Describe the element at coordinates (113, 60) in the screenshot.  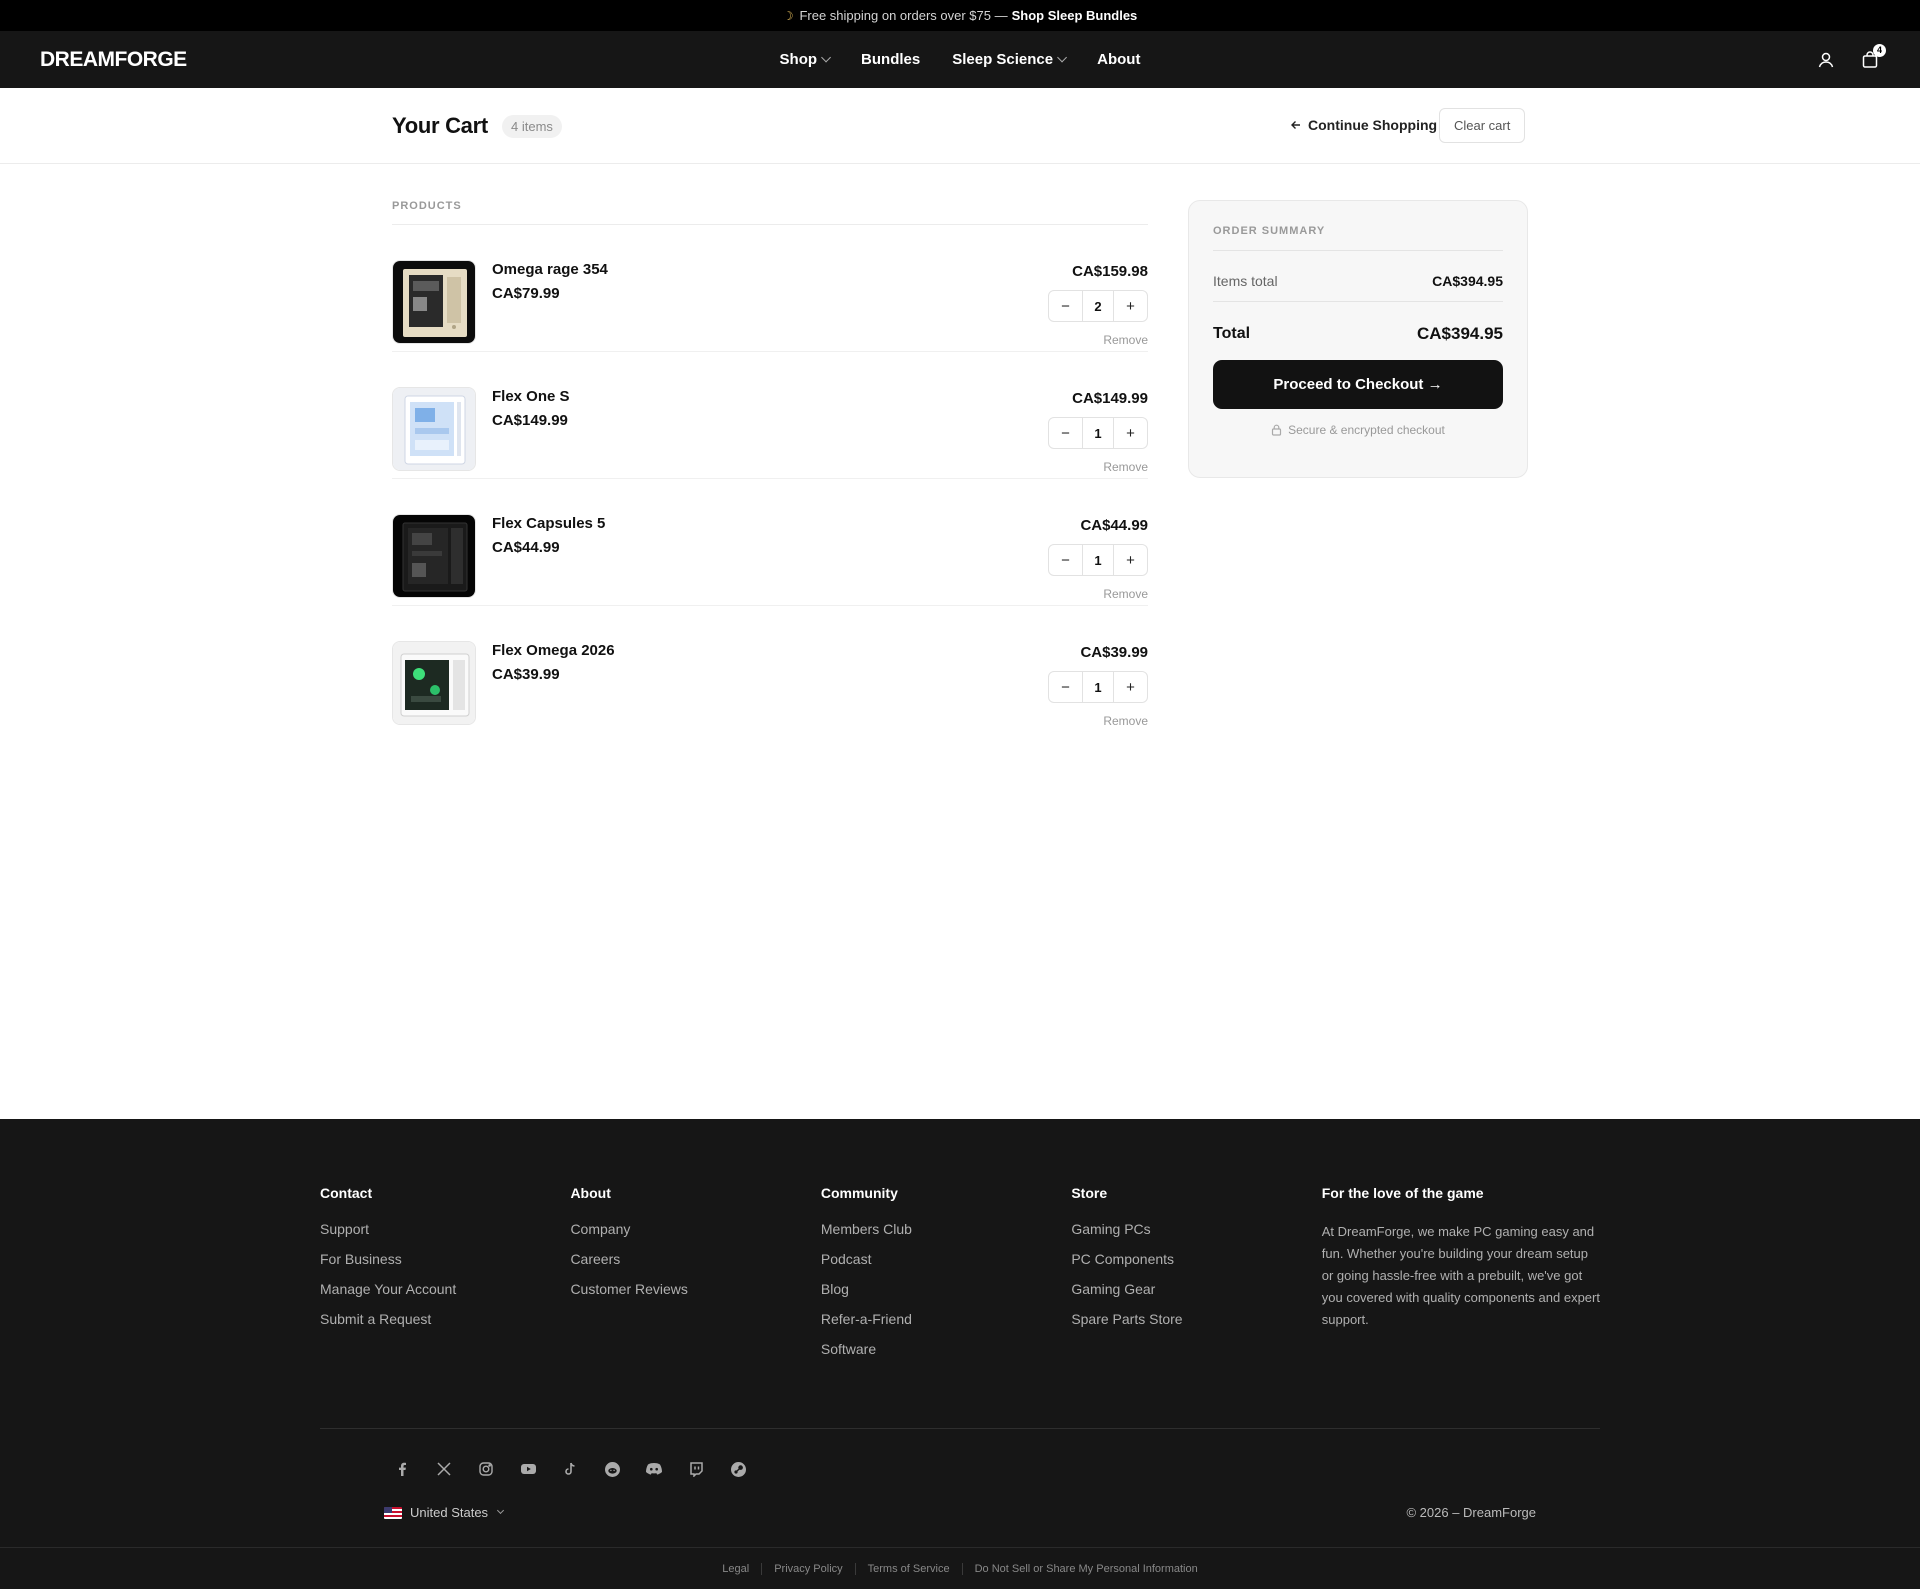
I see `logo: DREAMFORGE` at that location.